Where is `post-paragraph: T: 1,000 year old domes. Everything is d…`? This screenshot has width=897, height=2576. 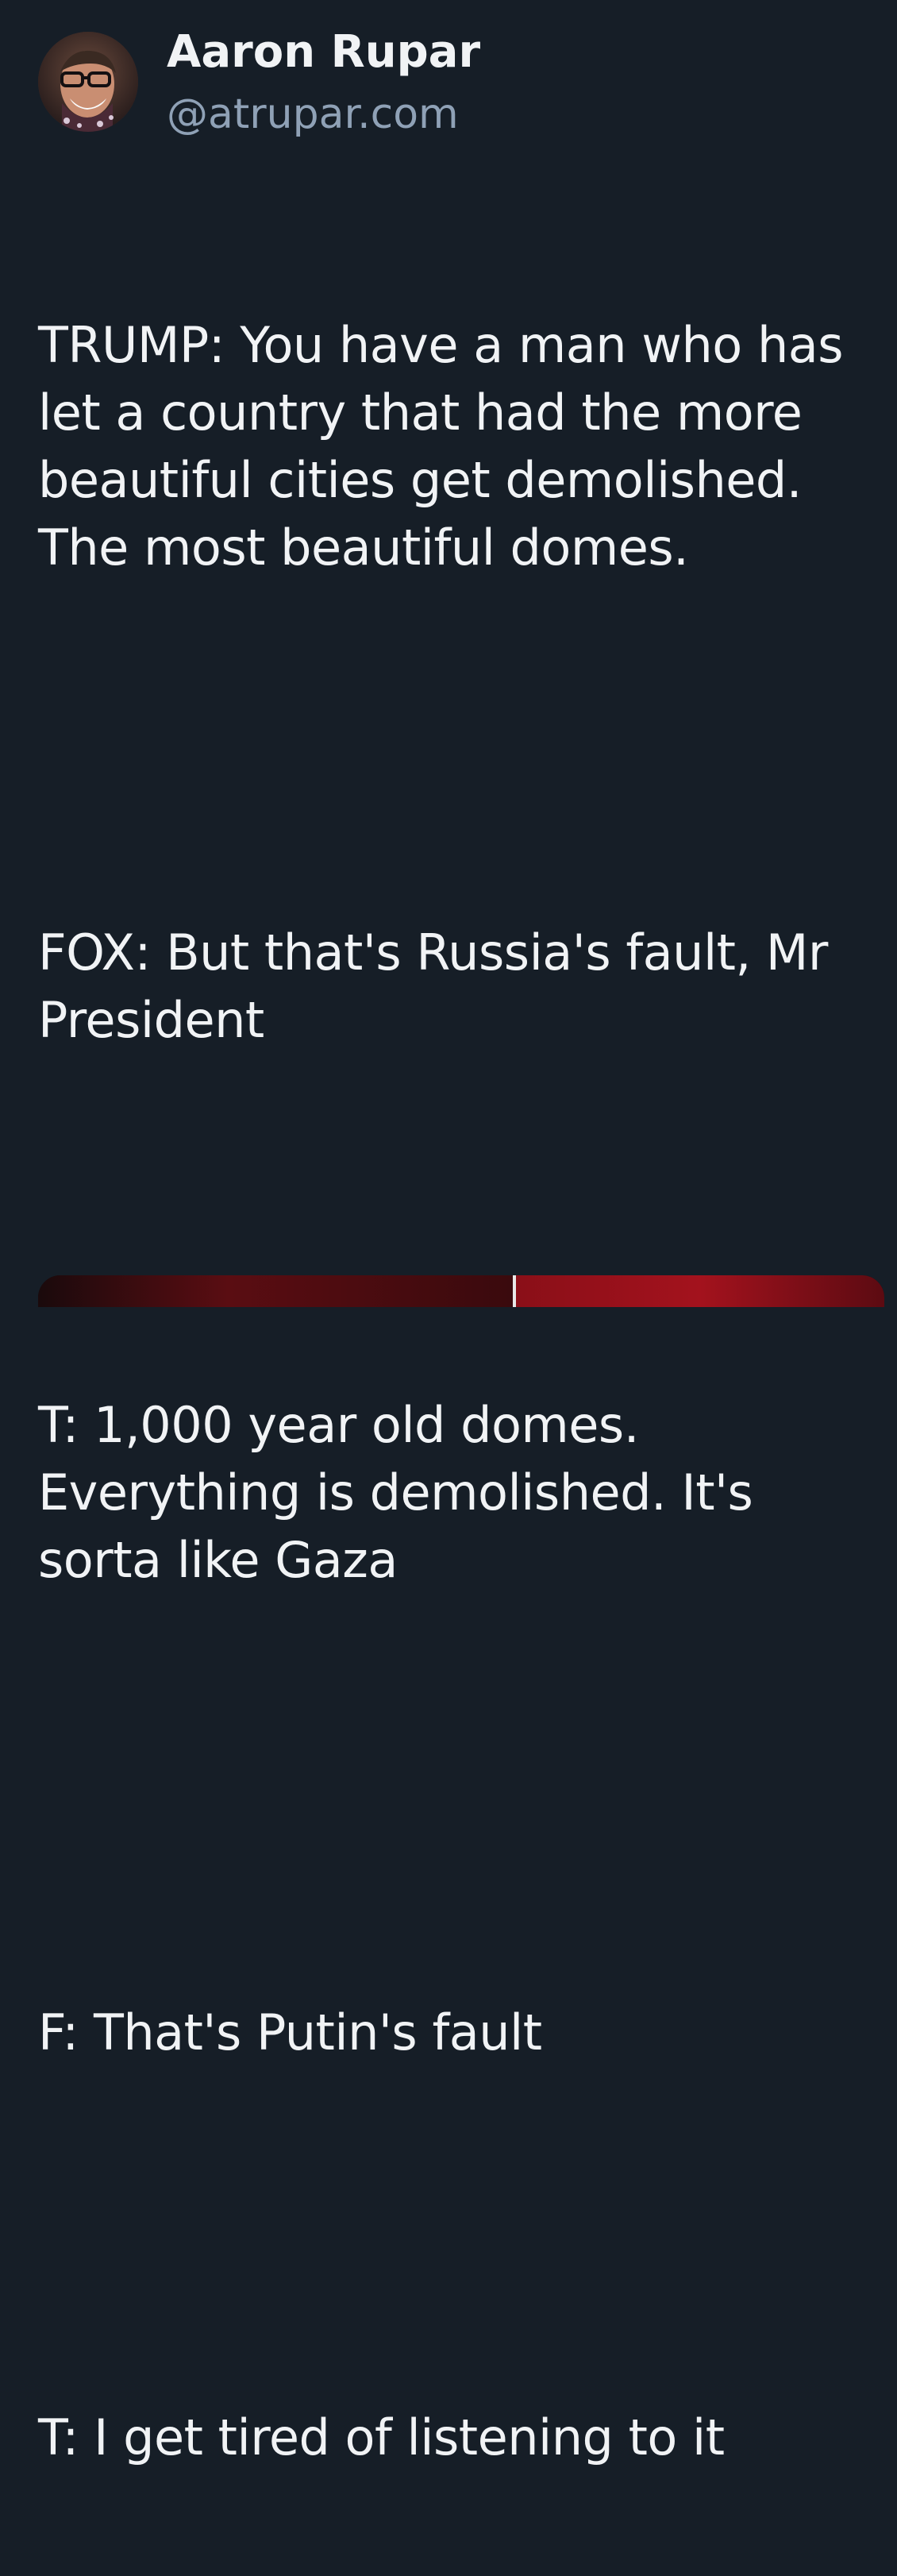 post-paragraph: T: 1,000 year old domes. Everything is d… is located at coordinates (403, 1492).